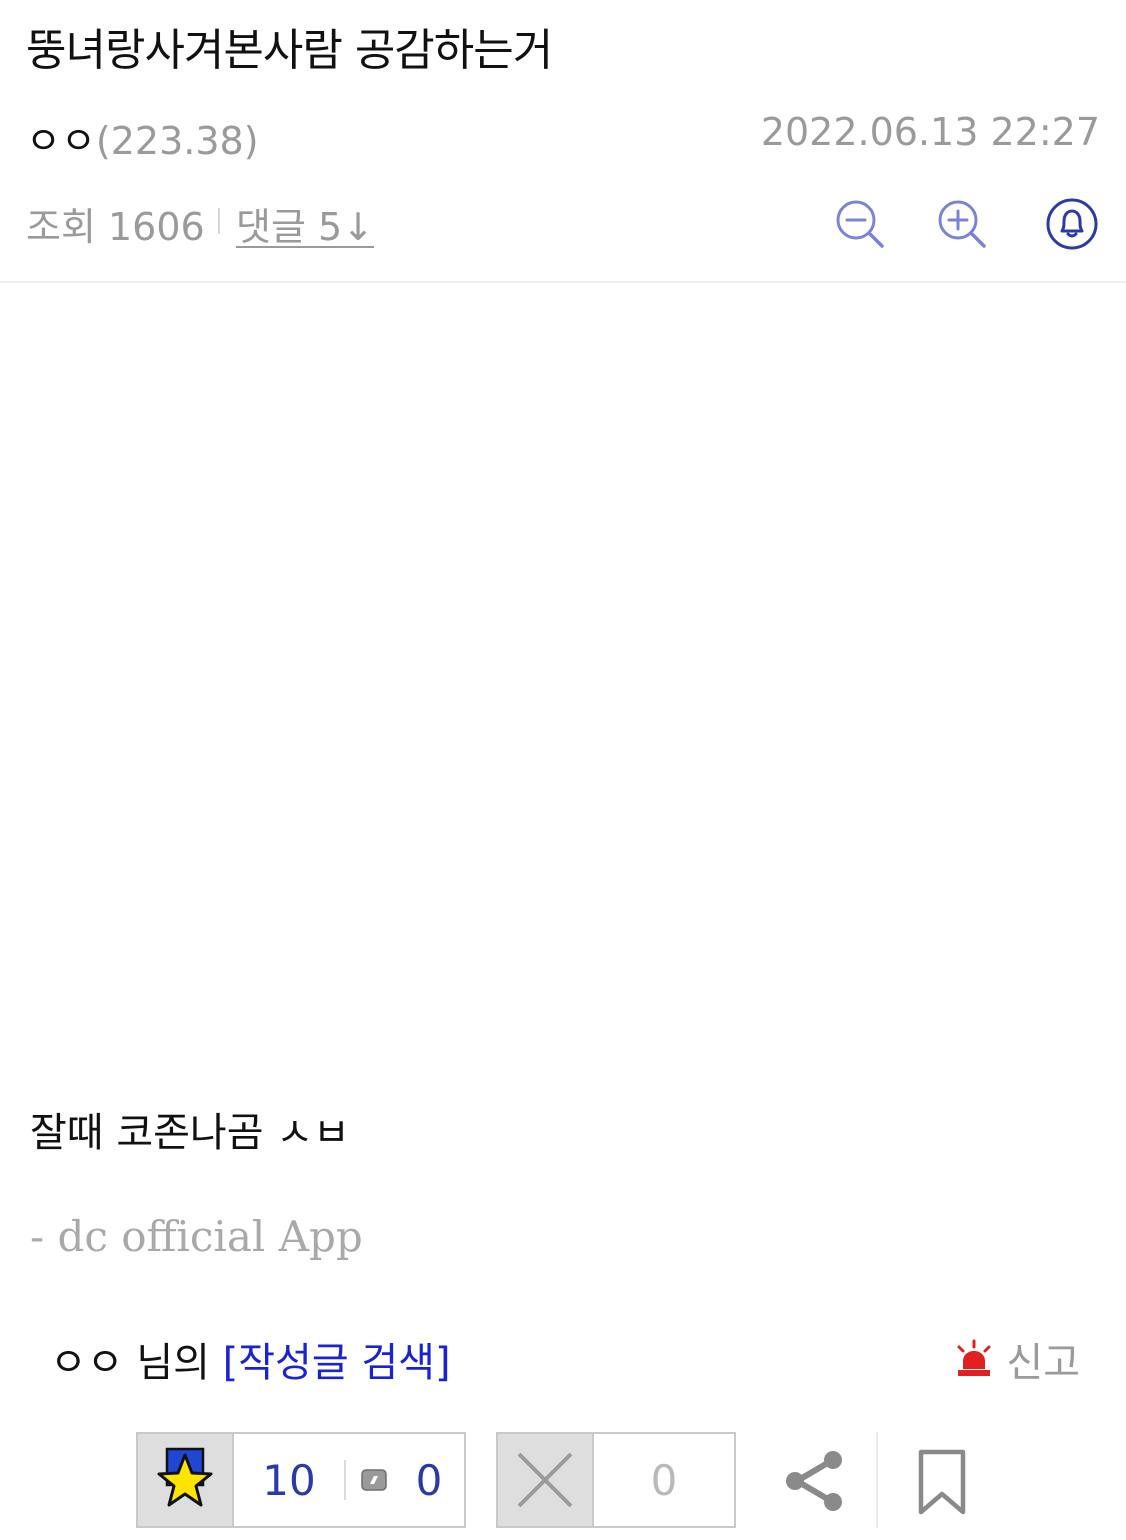 This screenshot has width=1126, height=1540. What do you see at coordinates (345, 1480) in the screenshot?
I see `recommend-separator` at bounding box center [345, 1480].